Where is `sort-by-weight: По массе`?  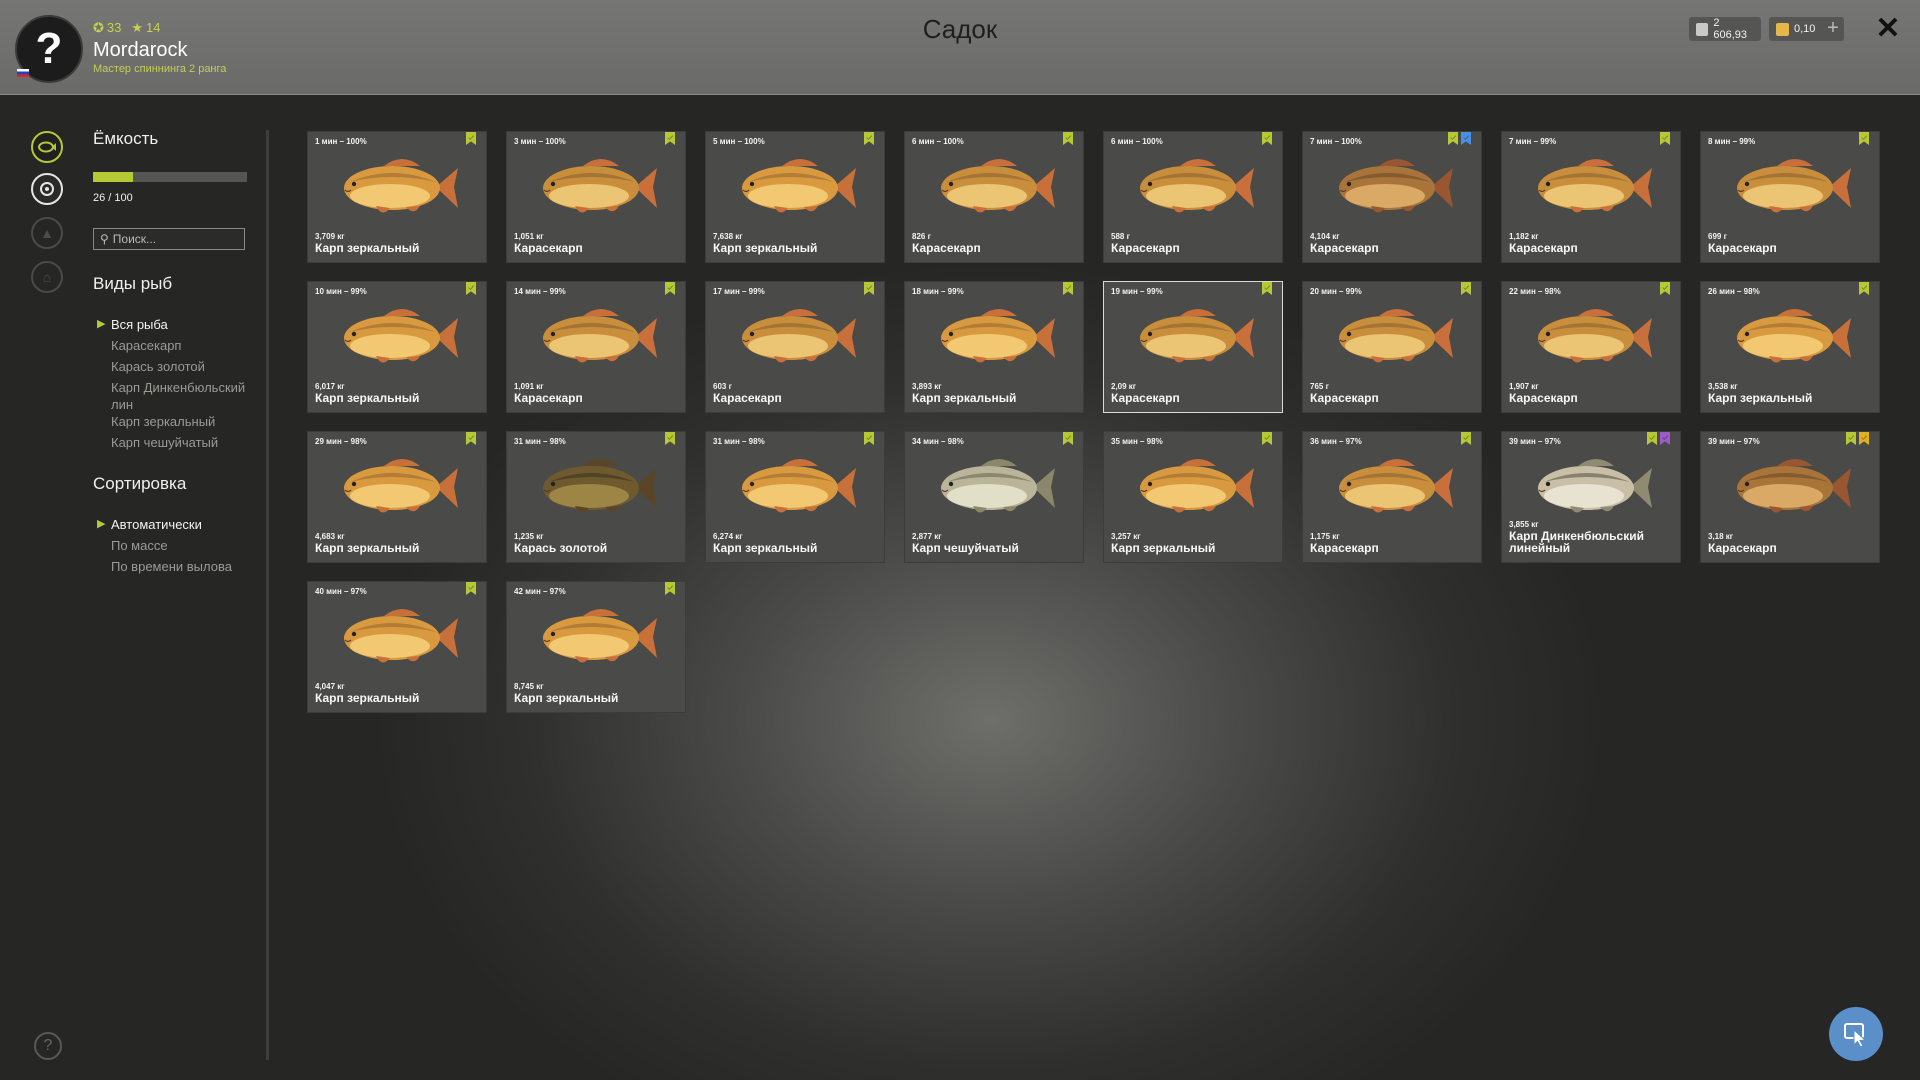 sort-by-weight: По массе is located at coordinates (186, 545).